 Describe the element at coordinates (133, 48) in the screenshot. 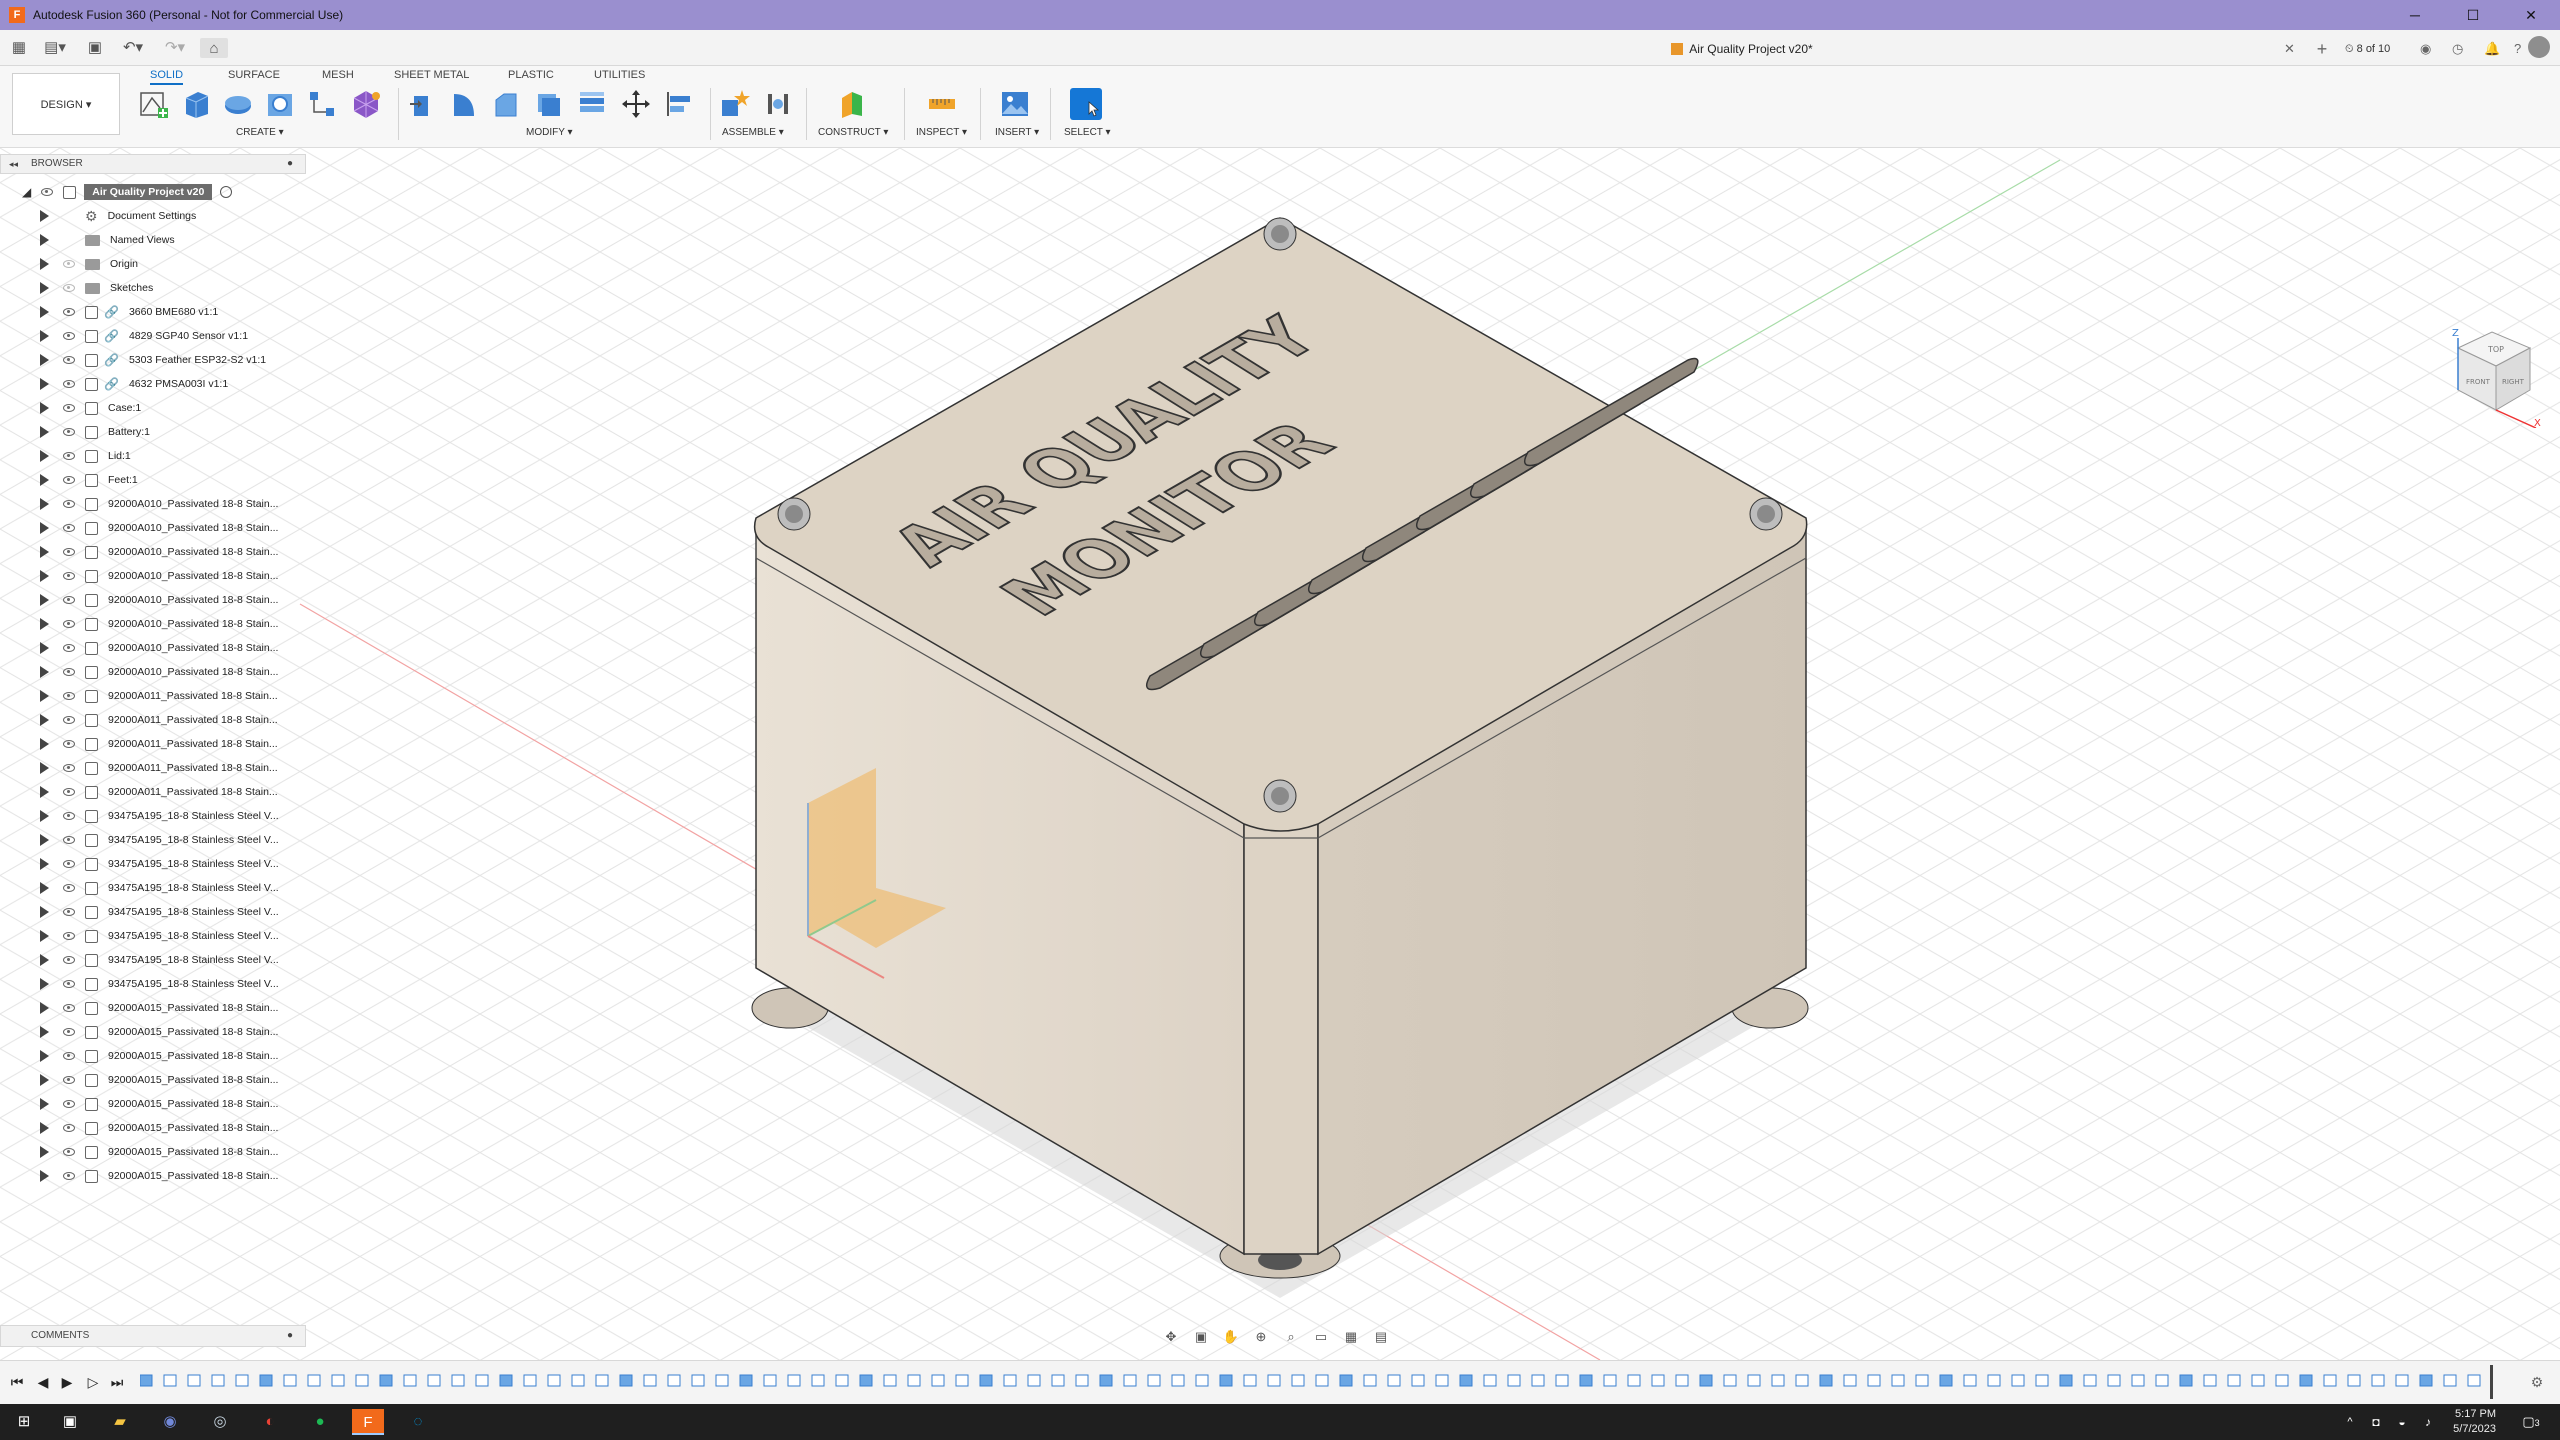

I see `undo-icon: ↶▾` at that location.